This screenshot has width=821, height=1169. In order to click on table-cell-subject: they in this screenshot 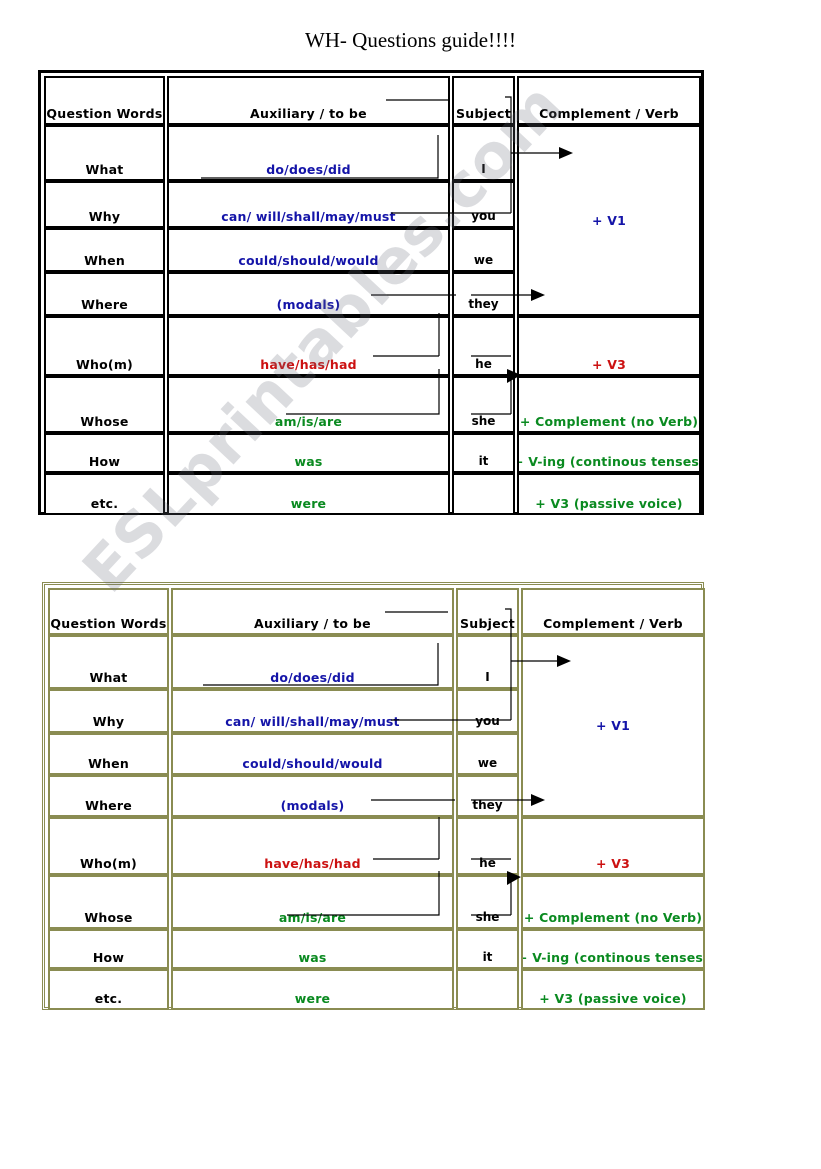, I will do `click(483, 294)`.